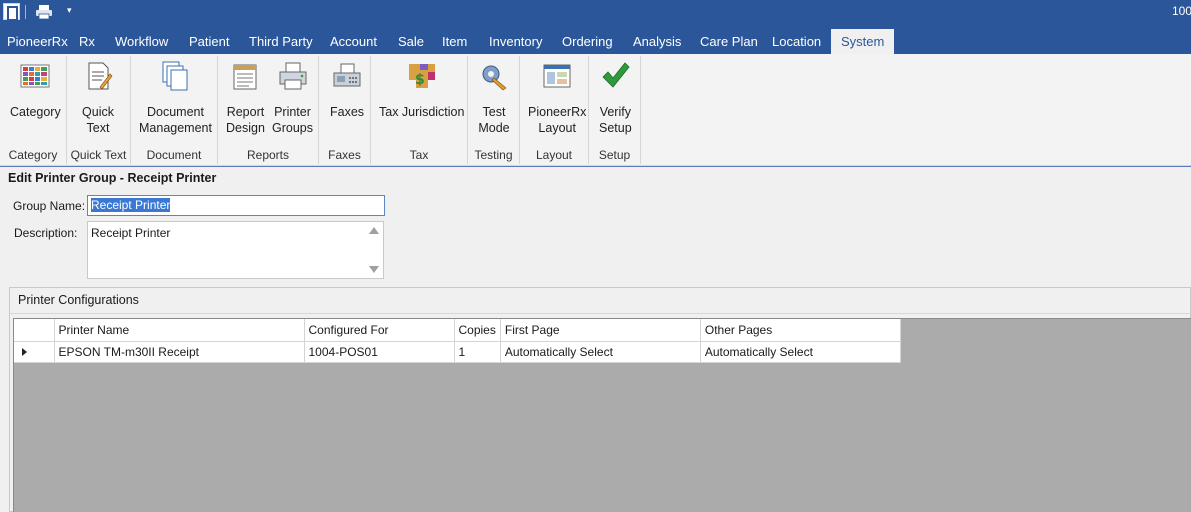  Describe the element at coordinates (494, 98) in the screenshot. I see `test-mode-button: Test Mode` at that location.